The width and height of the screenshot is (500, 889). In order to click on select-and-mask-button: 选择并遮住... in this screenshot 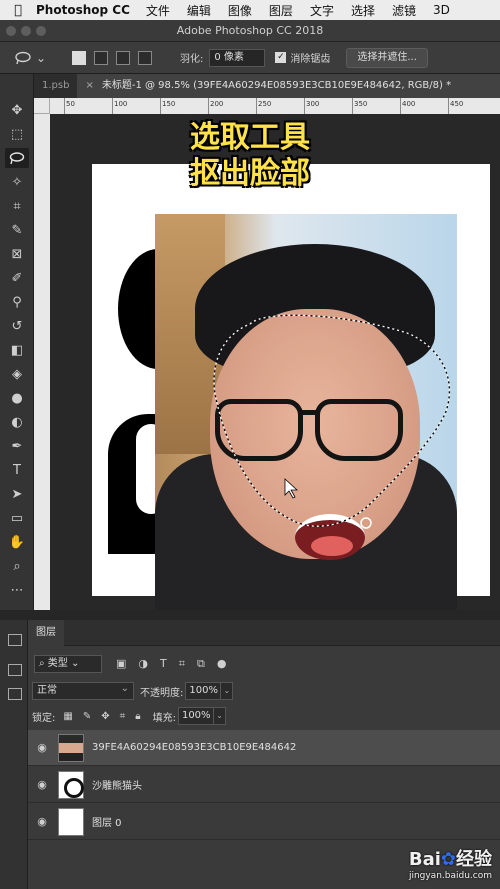, I will do `click(387, 57)`.